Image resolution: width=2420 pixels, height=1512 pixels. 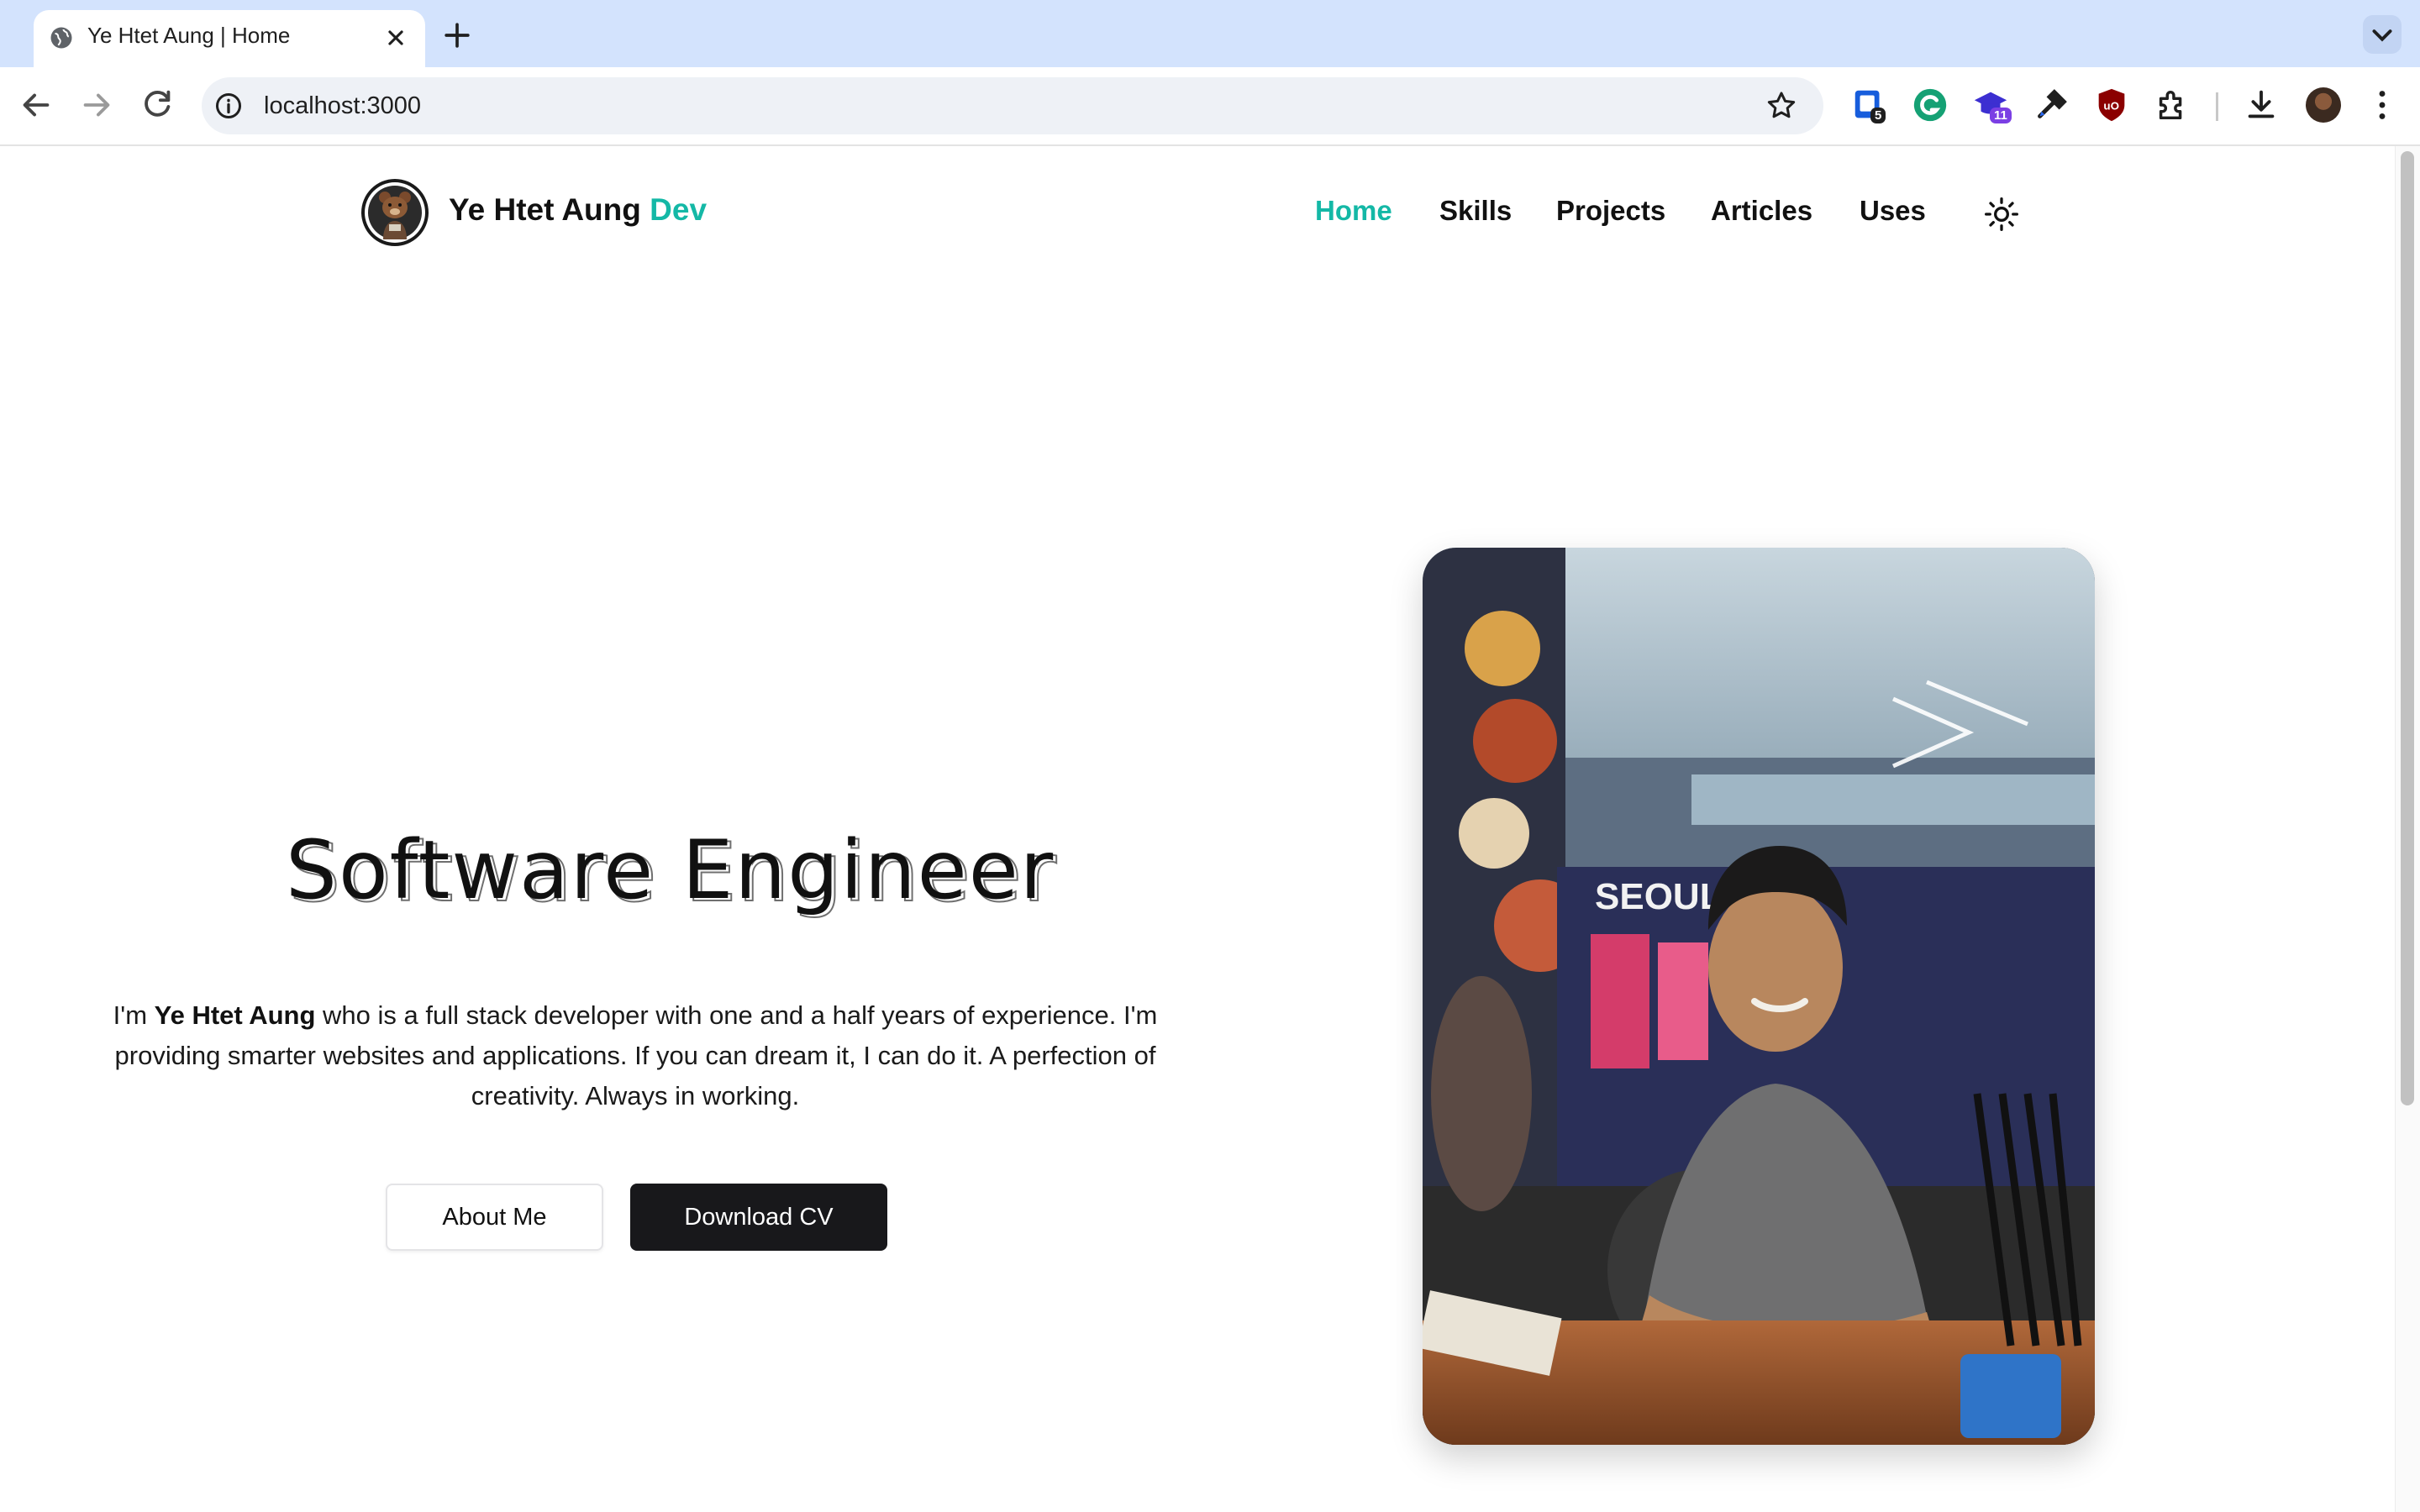 I want to click on nav-projects: Projects, so click(x=1610, y=211).